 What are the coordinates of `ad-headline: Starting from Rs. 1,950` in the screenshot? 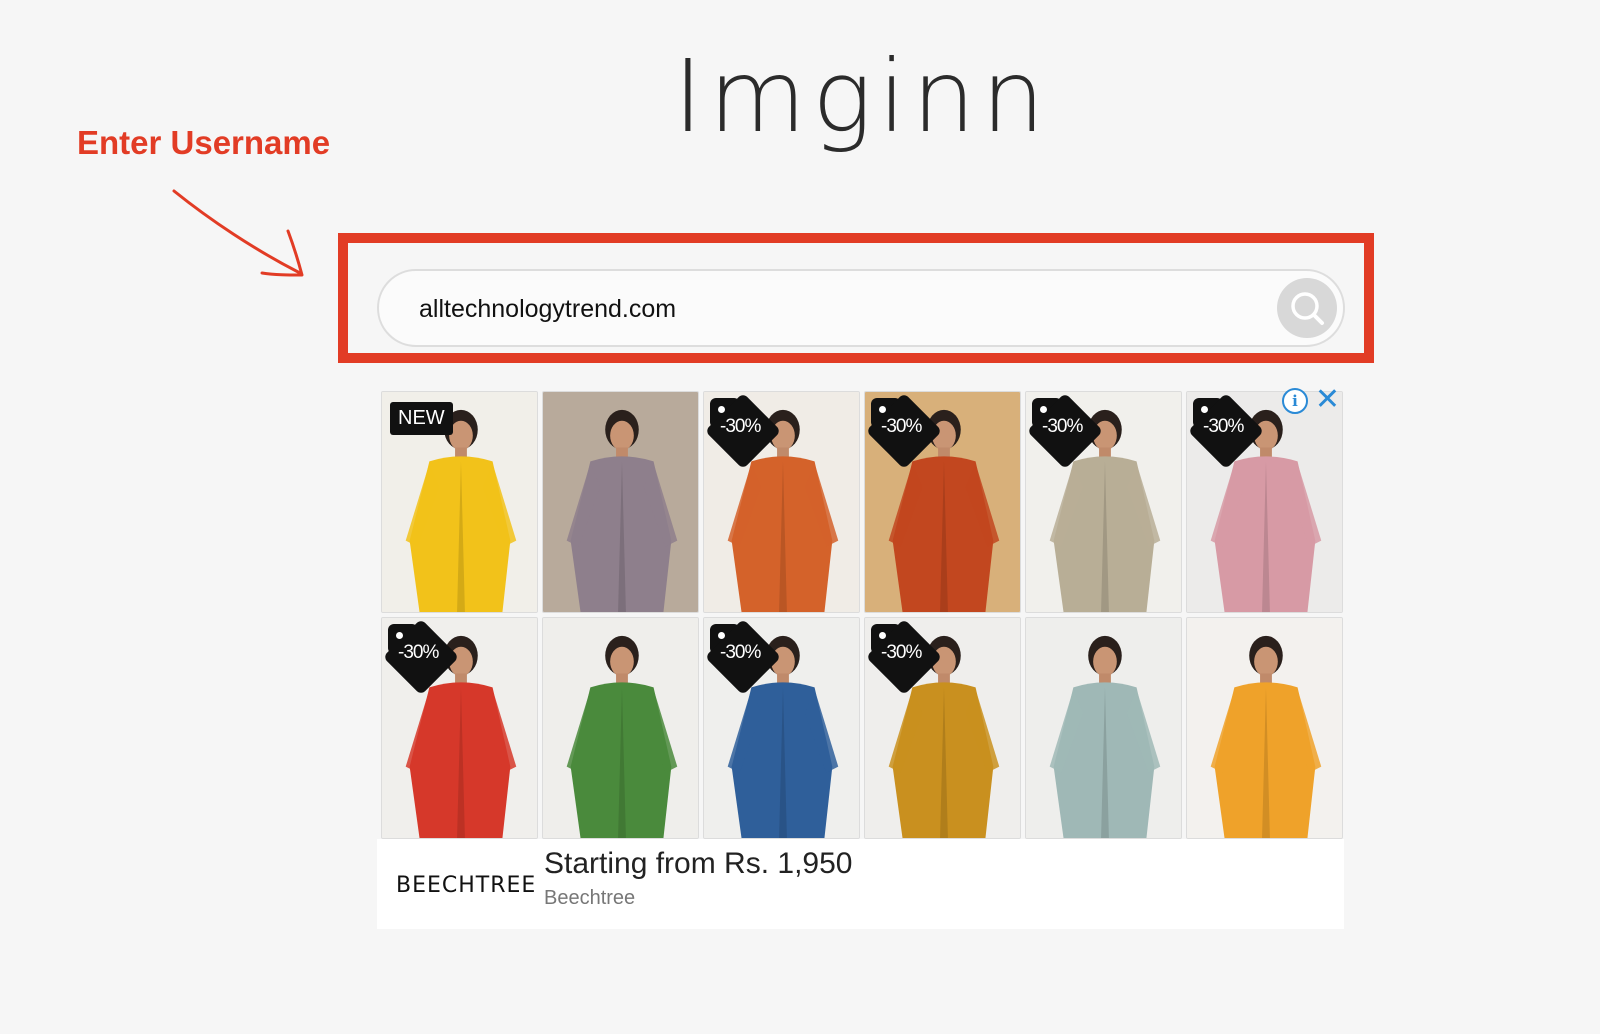 It's located at (698, 864).